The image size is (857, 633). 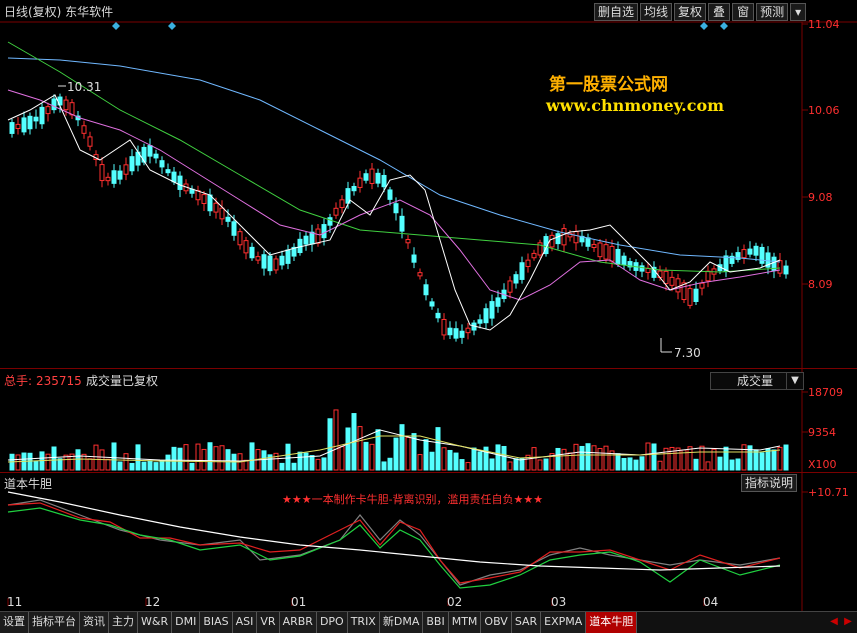 What do you see at coordinates (564, 622) in the screenshot?
I see `tab-expma: EXPMA` at bounding box center [564, 622].